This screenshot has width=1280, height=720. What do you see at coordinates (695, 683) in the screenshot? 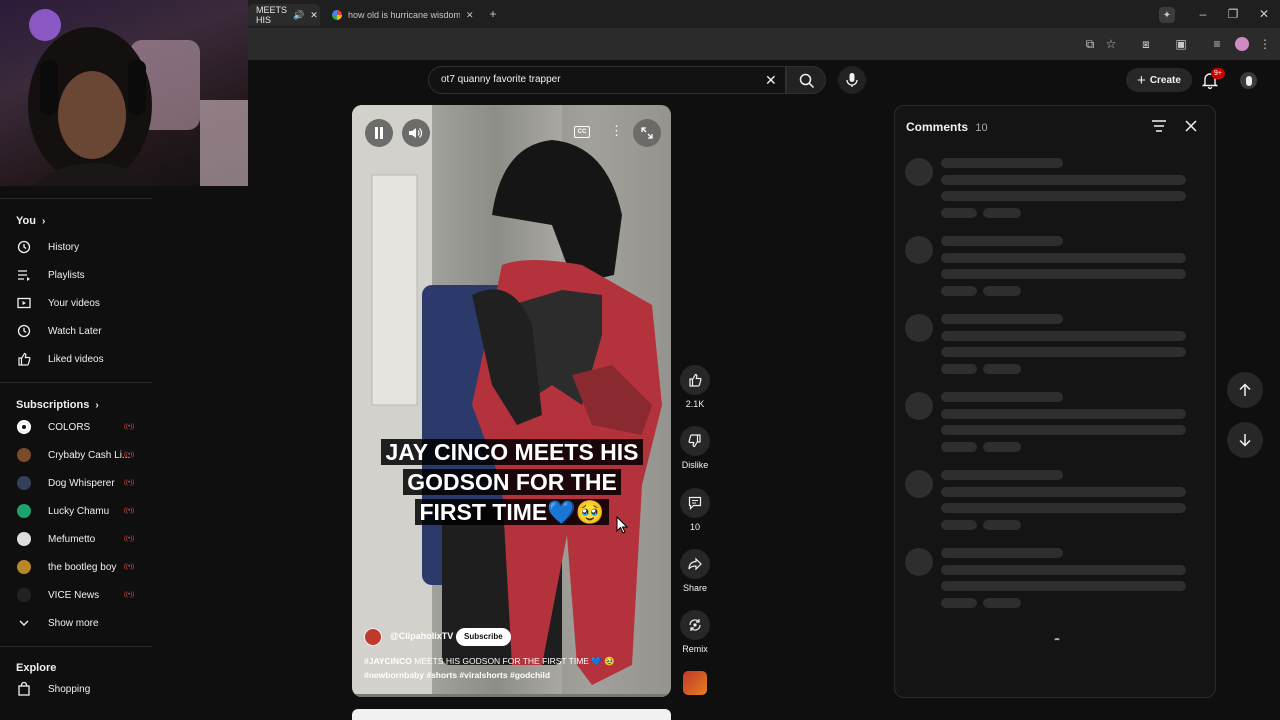
I see `audio-track-thumbnail` at bounding box center [695, 683].